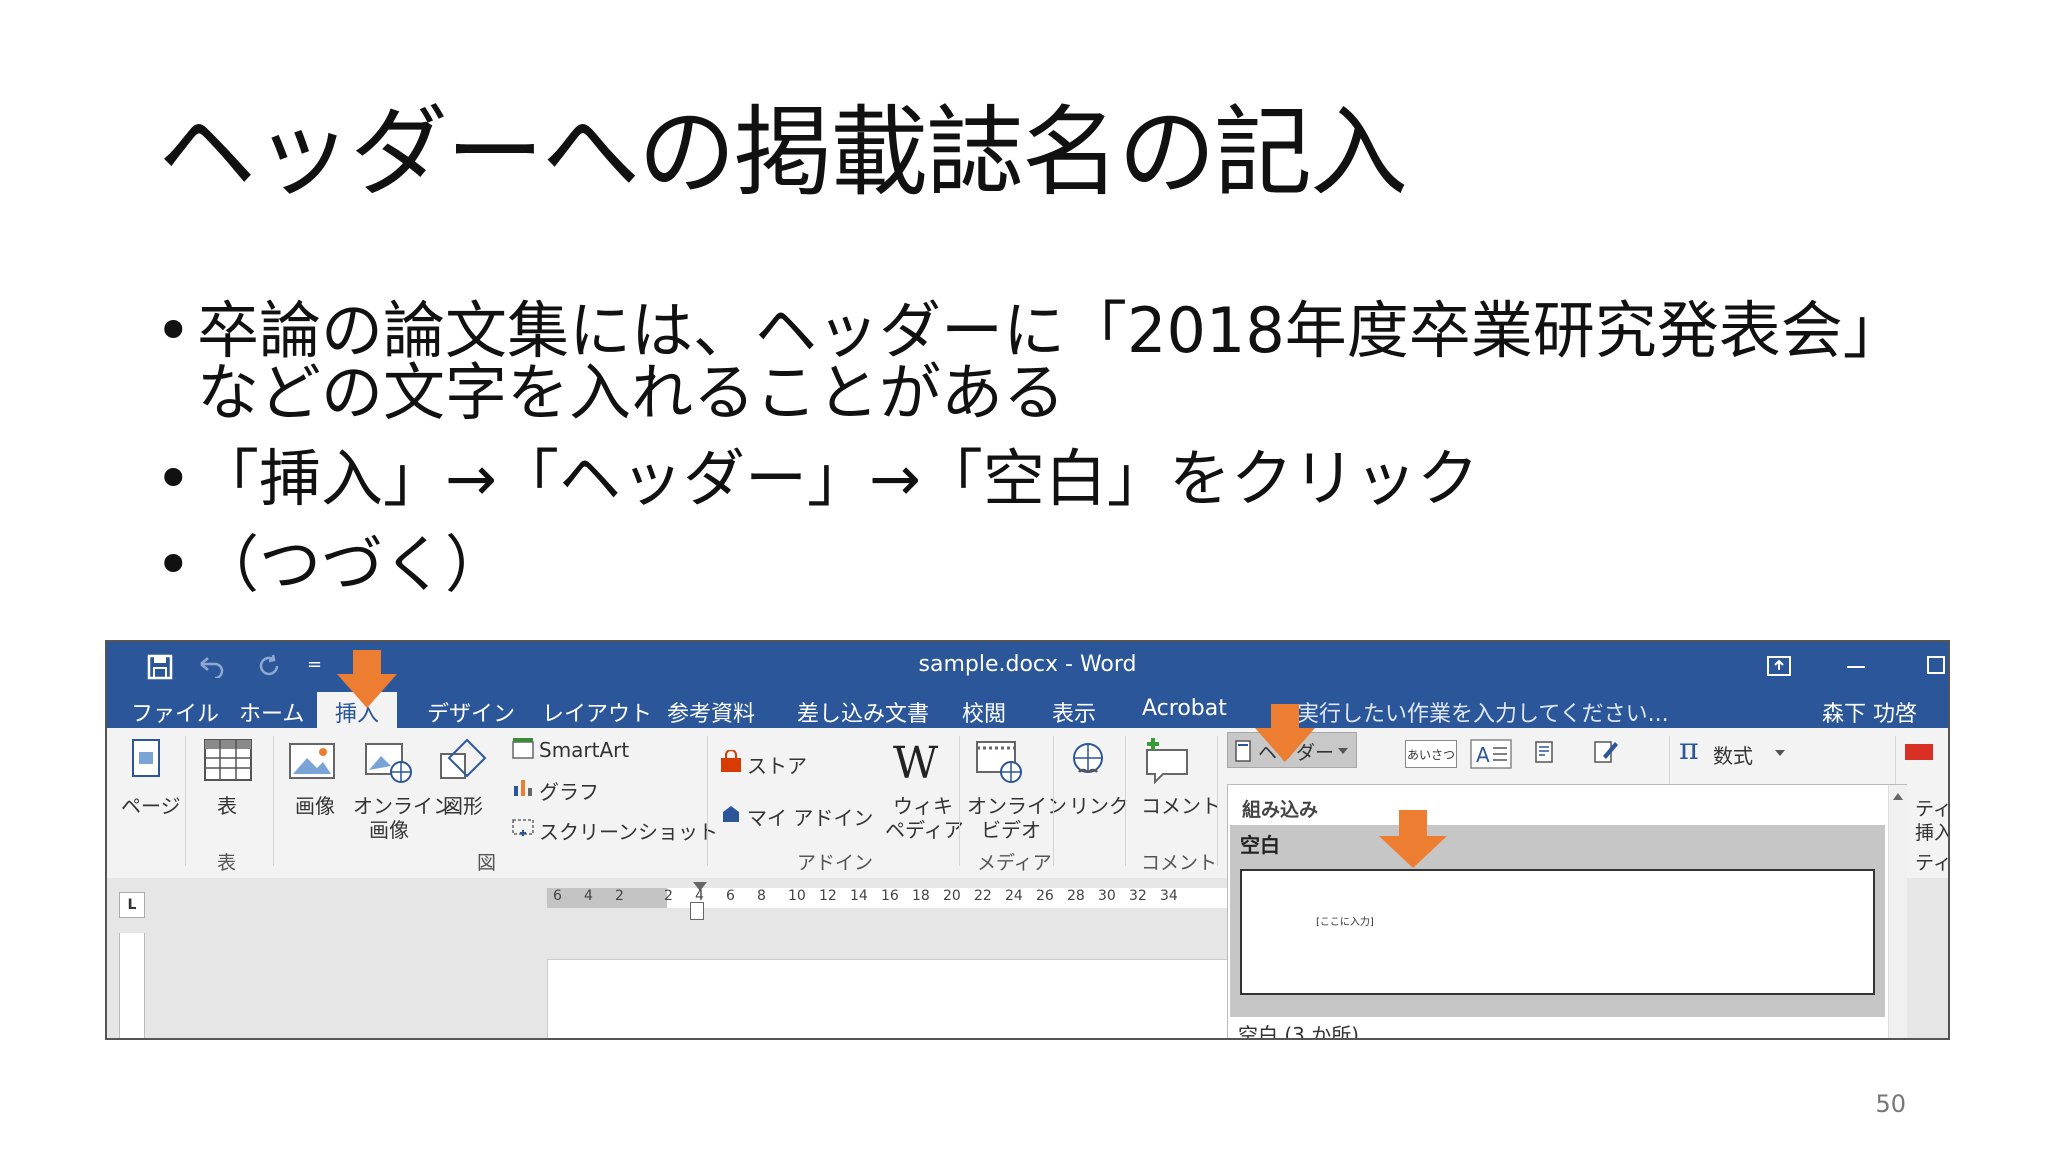 The width and height of the screenshot is (2048, 1152). What do you see at coordinates (569, 790) in the screenshot?
I see `graph-button: グラフ` at bounding box center [569, 790].